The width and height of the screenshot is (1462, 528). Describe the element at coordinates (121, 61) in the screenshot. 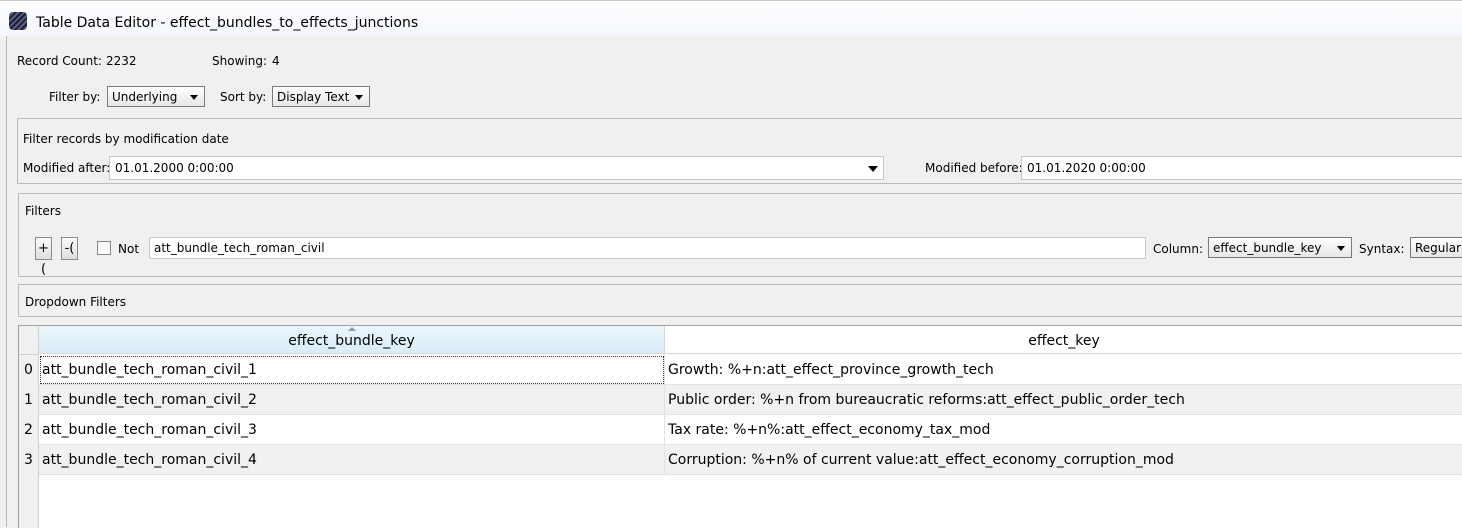

I see `record-count-value: 2232` at that location.